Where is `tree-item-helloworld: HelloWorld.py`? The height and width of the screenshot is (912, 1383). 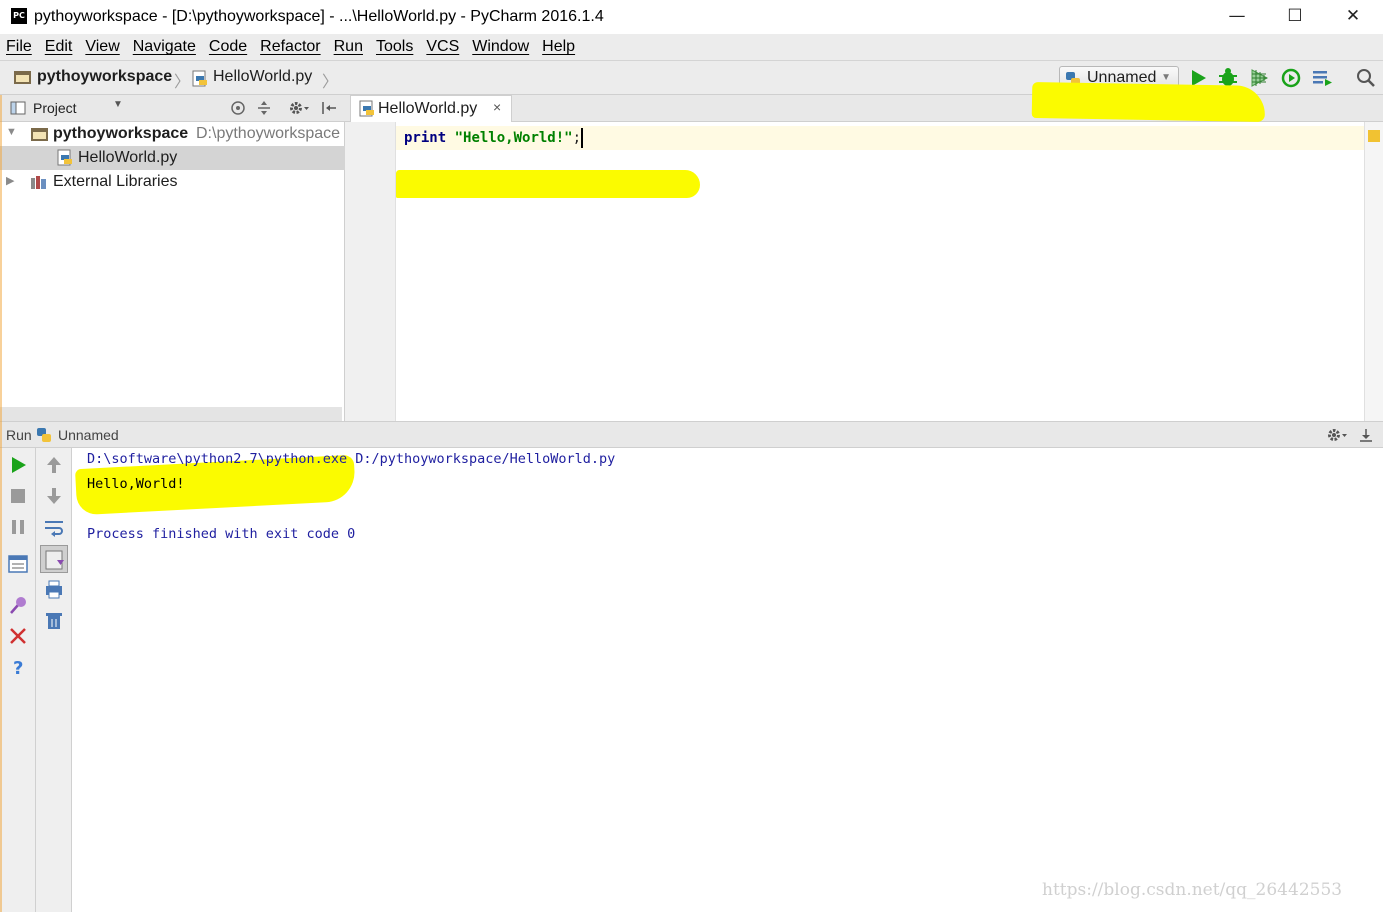
tree-item-helloworld: HelloWorld.py is located at coordinates (172, 158).